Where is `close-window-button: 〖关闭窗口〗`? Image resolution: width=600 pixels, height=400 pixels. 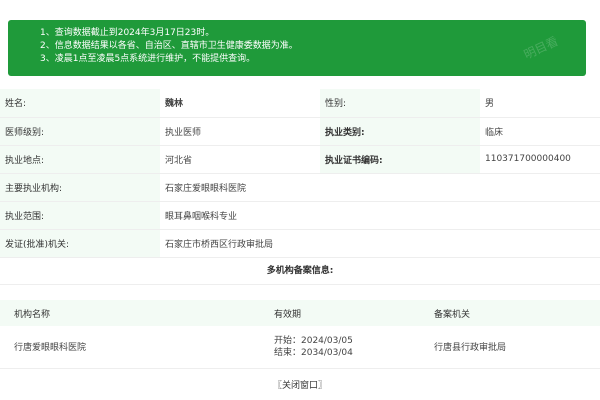 close-window-button: 〖关闭窗口〗 is located at coordinates (300, 384).